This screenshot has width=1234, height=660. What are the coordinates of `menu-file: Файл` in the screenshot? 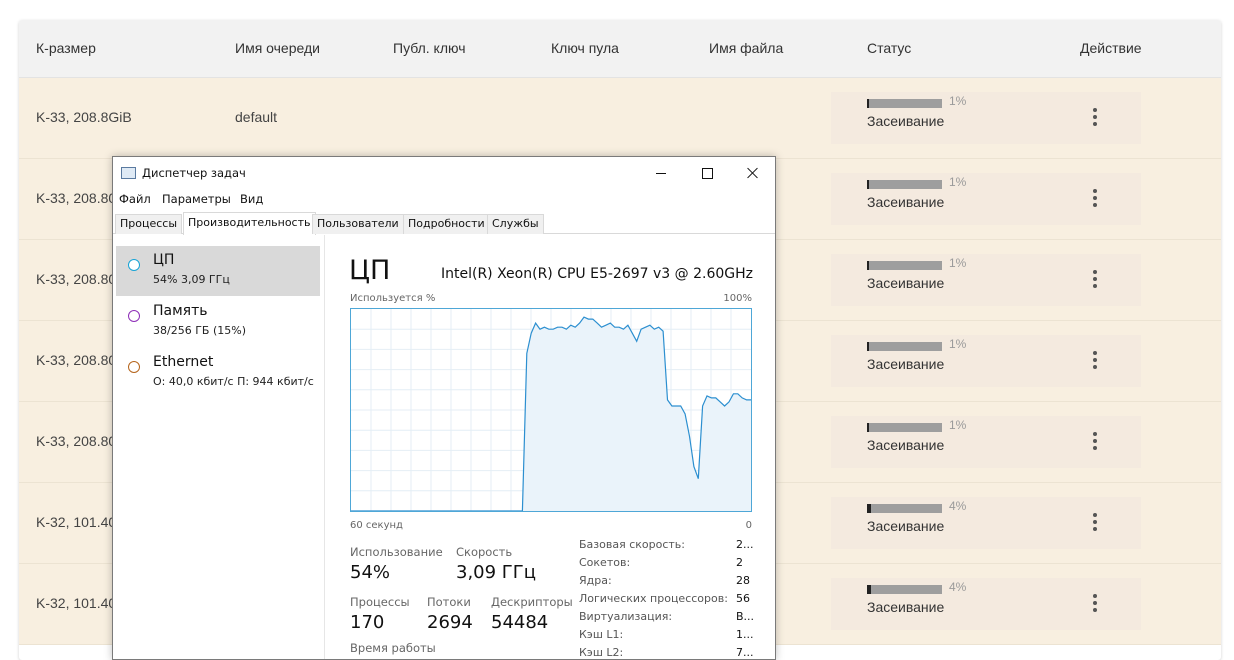 It's located at (135, 199).